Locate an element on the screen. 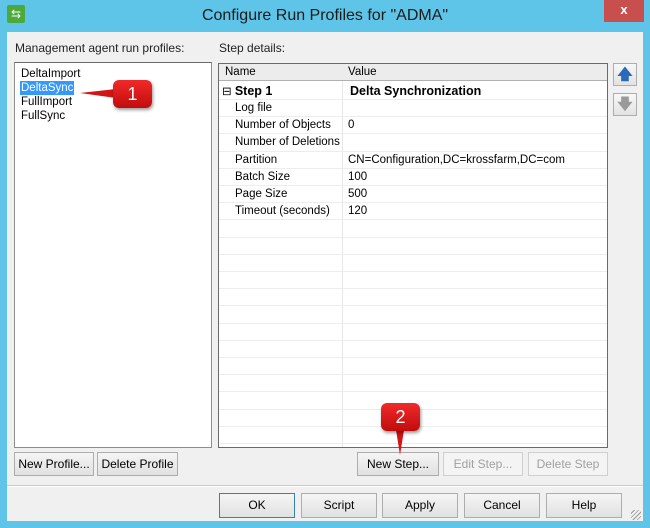 Image resolution: width=650 pixels, height=528 pixels. callout-badge-1: 1 is located at coordinates (132, 94).